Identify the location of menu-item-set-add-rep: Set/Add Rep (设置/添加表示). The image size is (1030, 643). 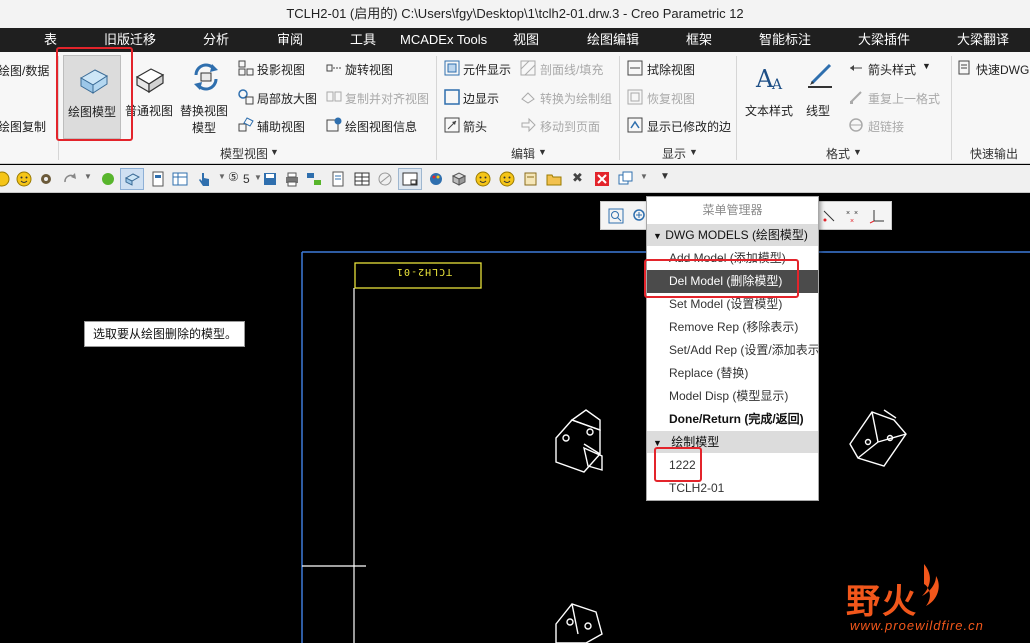
(732, 350).